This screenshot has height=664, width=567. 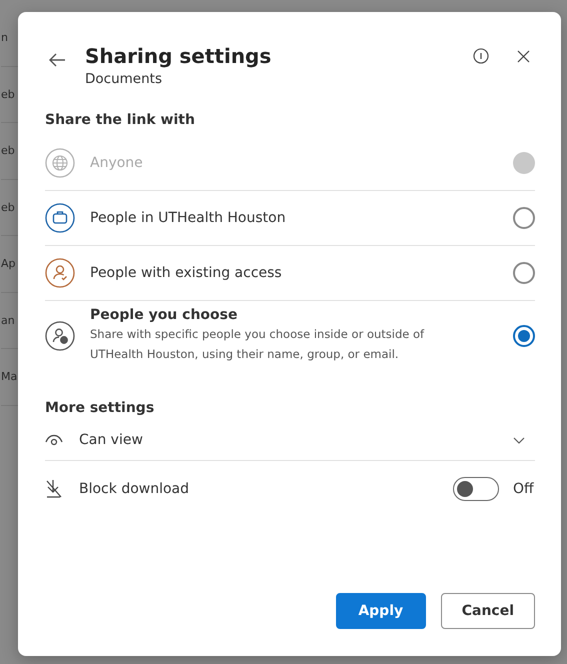 What do you see at coordinates (120, 120) in the screenshot?
I see `section-heading: Share the link with` at bounding box center [120, 120].